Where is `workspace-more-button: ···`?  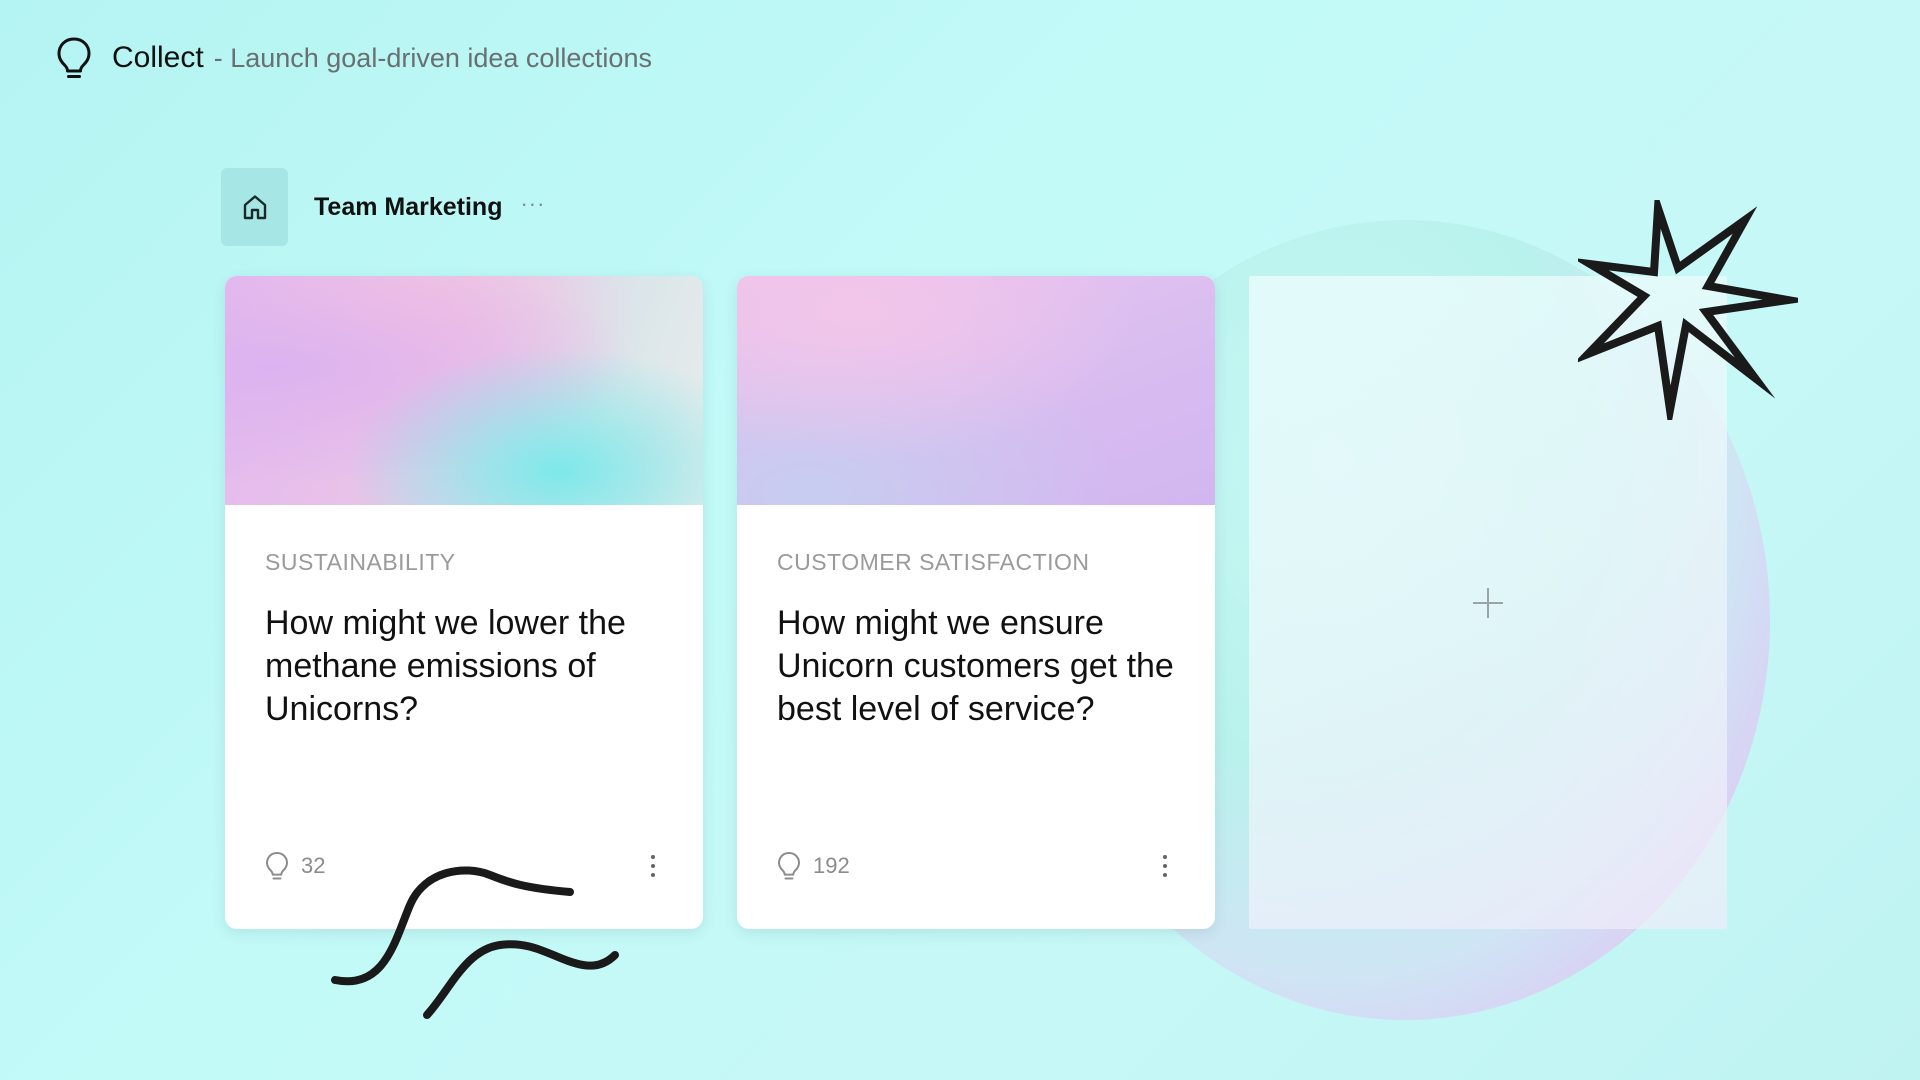 workspace-more-button: ··· is located at coordinates (532, 207).